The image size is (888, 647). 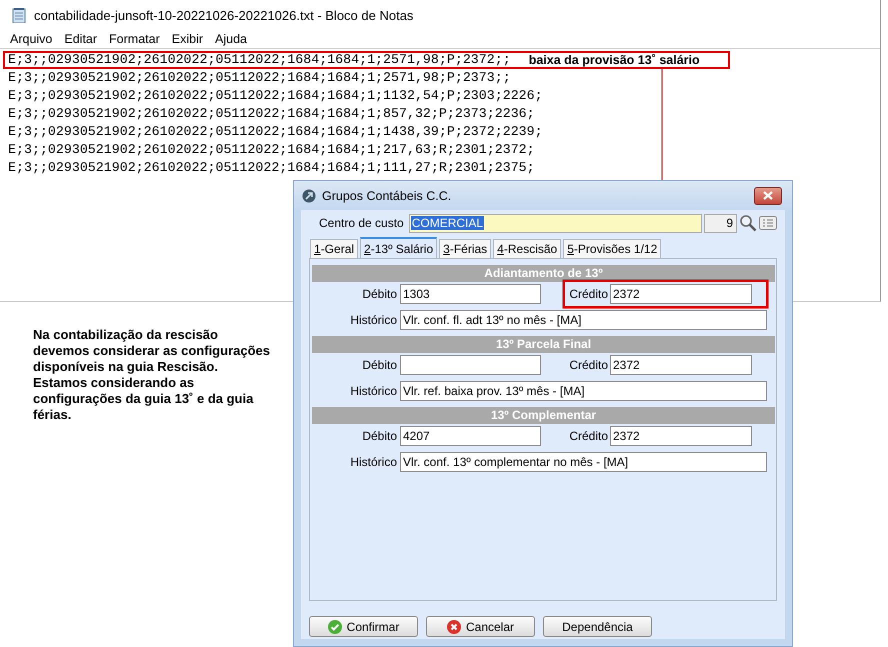 What do you see at coordinates (335, 627) in the screenshot?
I see `check-icon` at bounding box center [335, 627].